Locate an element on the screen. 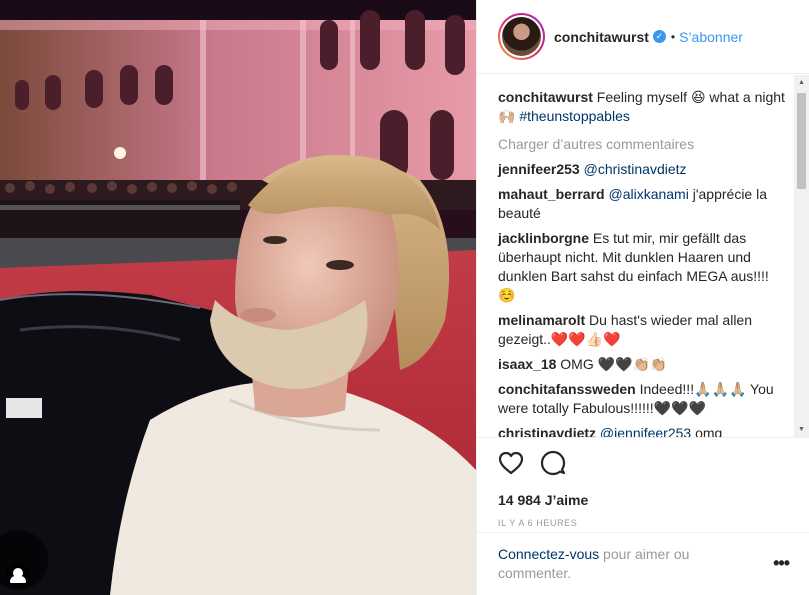 This screenshot has width=809, height=595. comment-username: mahaut_berrard is located at coordinates (551, 194).